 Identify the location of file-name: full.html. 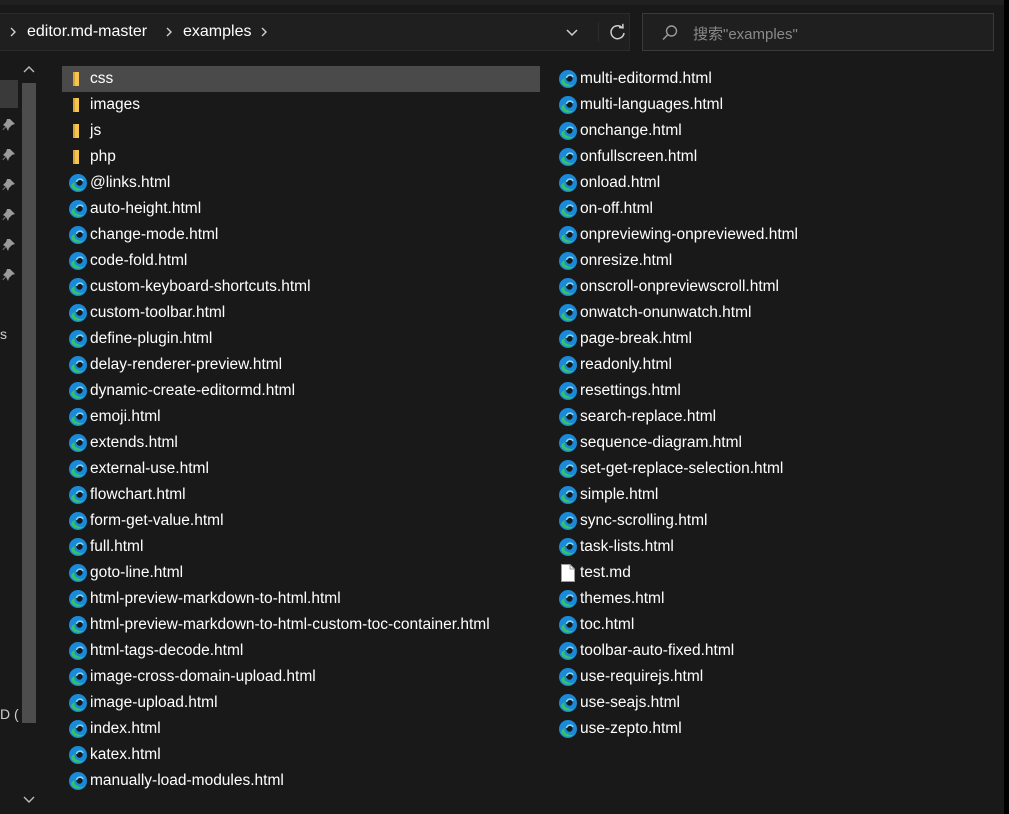
(117, 546).